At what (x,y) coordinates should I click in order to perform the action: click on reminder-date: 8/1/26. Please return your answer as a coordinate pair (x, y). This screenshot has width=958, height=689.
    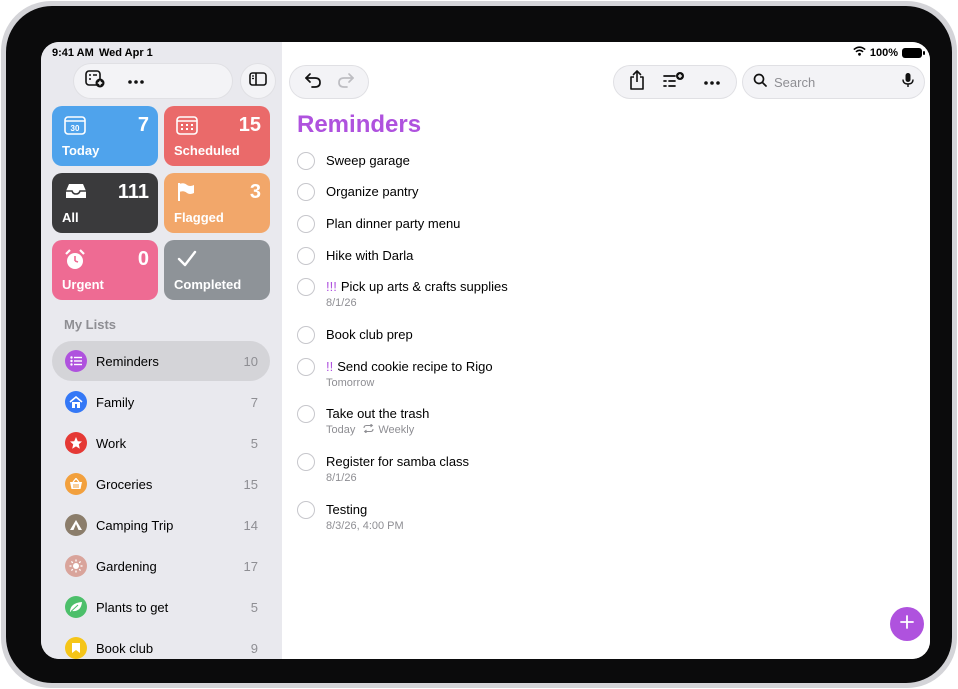
    Looking at the image, I should click on (341, 303).